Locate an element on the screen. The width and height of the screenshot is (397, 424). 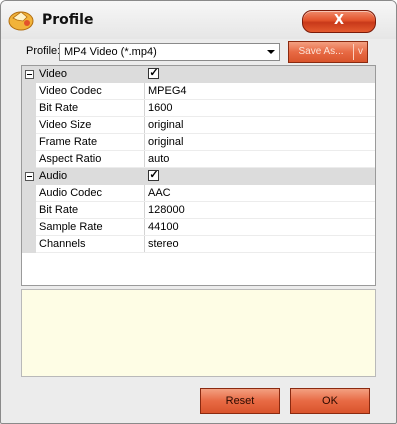
close-icon: X is located at coordinates (339, 20).